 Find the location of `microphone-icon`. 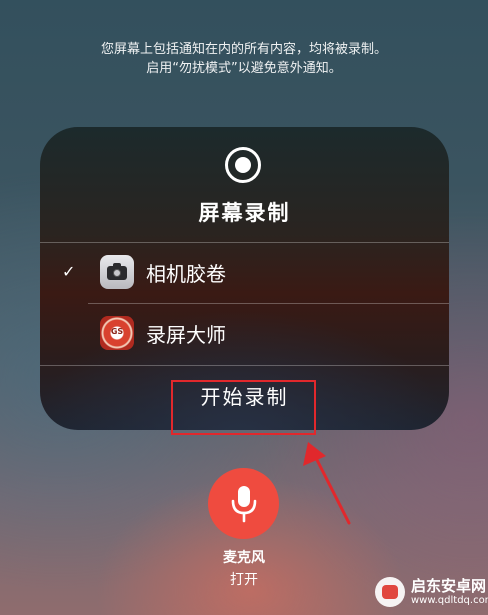

microphone-icon is located at coordinates (244, 504).